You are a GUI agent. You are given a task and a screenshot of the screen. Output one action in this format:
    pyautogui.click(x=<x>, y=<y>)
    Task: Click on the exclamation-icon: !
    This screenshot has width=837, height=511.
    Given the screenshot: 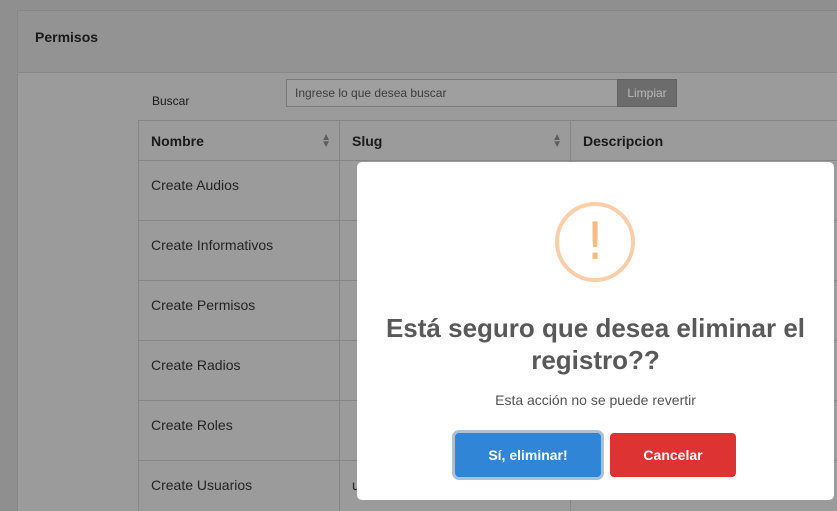 What is the action you would take?
    pyautogui.click(x=595, y=242)
    